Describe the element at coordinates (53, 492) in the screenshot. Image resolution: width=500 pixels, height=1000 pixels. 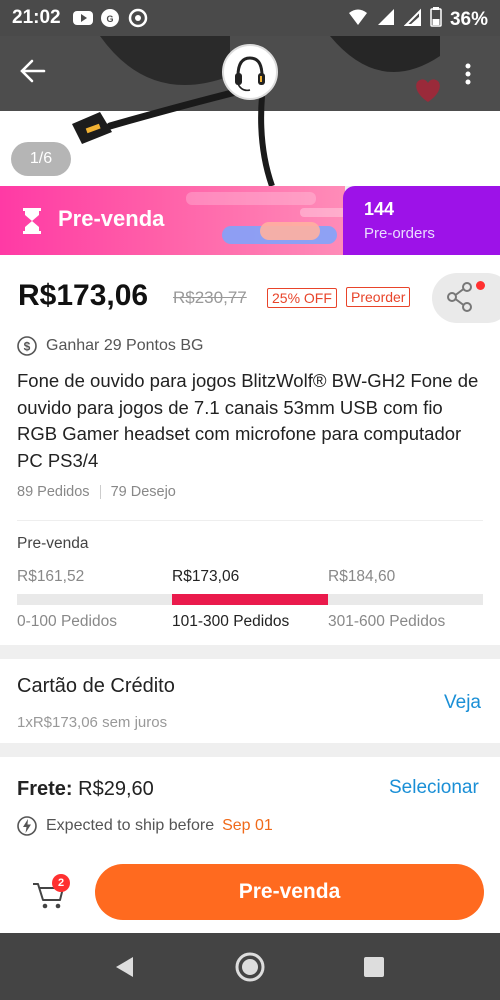
I see `orders-count: 89 Pedidos` at that location.